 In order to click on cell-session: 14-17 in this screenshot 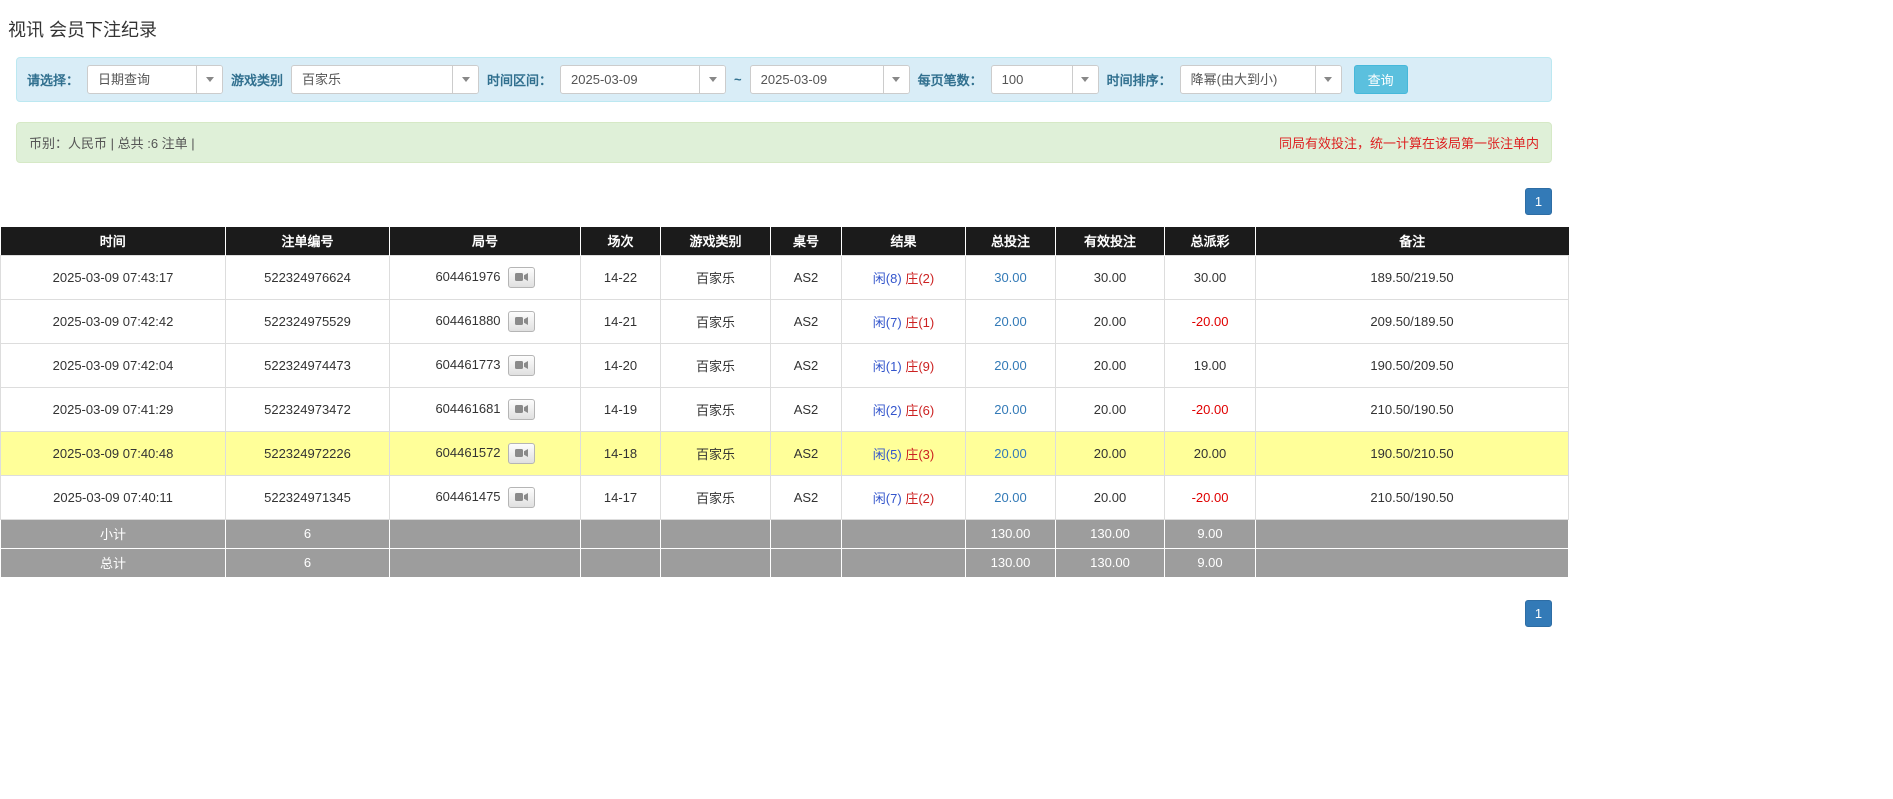, I will do `click(620, 497)`.